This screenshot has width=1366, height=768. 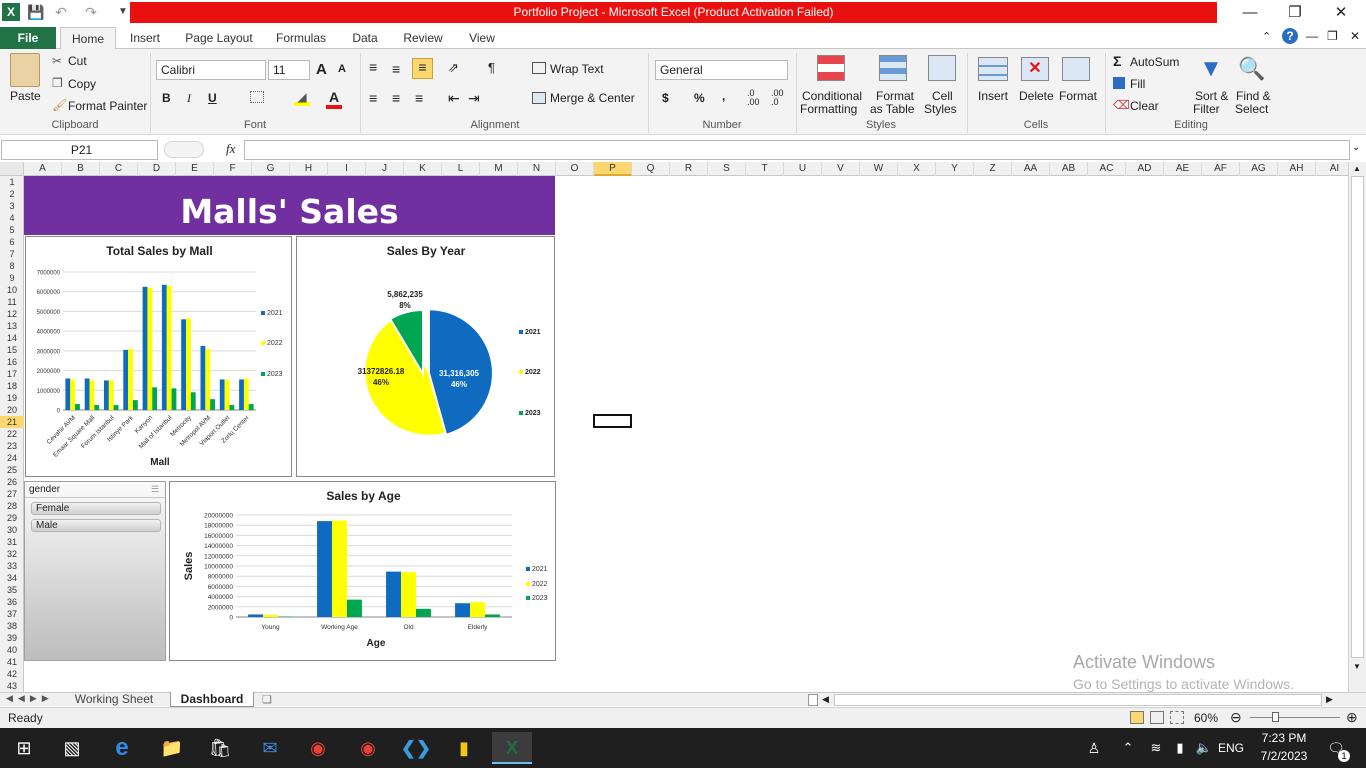 I want to click on powerbi-icon: ▮, so click(x=464, y=748).